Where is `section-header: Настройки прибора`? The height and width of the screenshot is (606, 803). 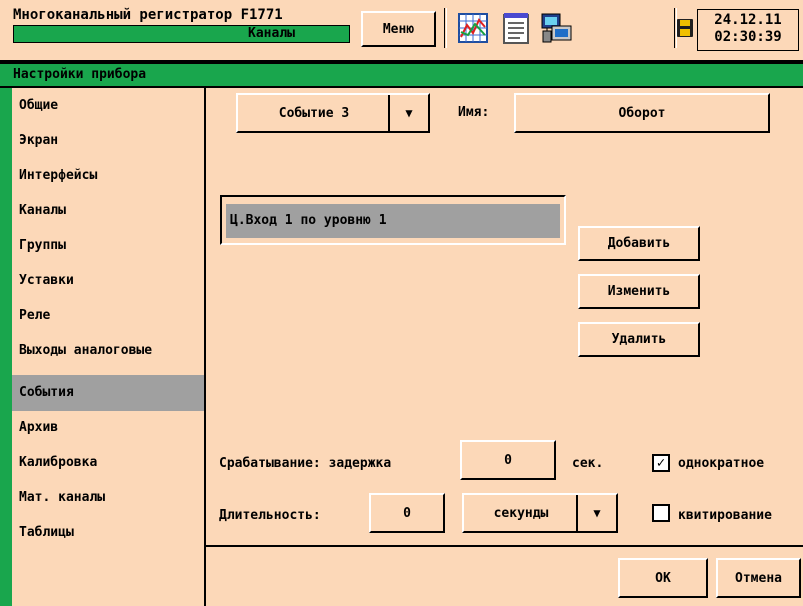 section-header: Настройки прибора is located at coordinates (401, 75).